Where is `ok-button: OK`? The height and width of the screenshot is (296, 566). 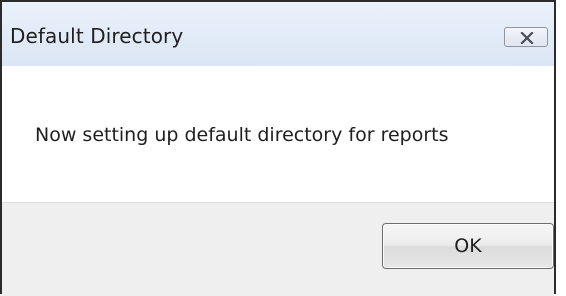
ok-button: OK is located at coordinates (468, 246).